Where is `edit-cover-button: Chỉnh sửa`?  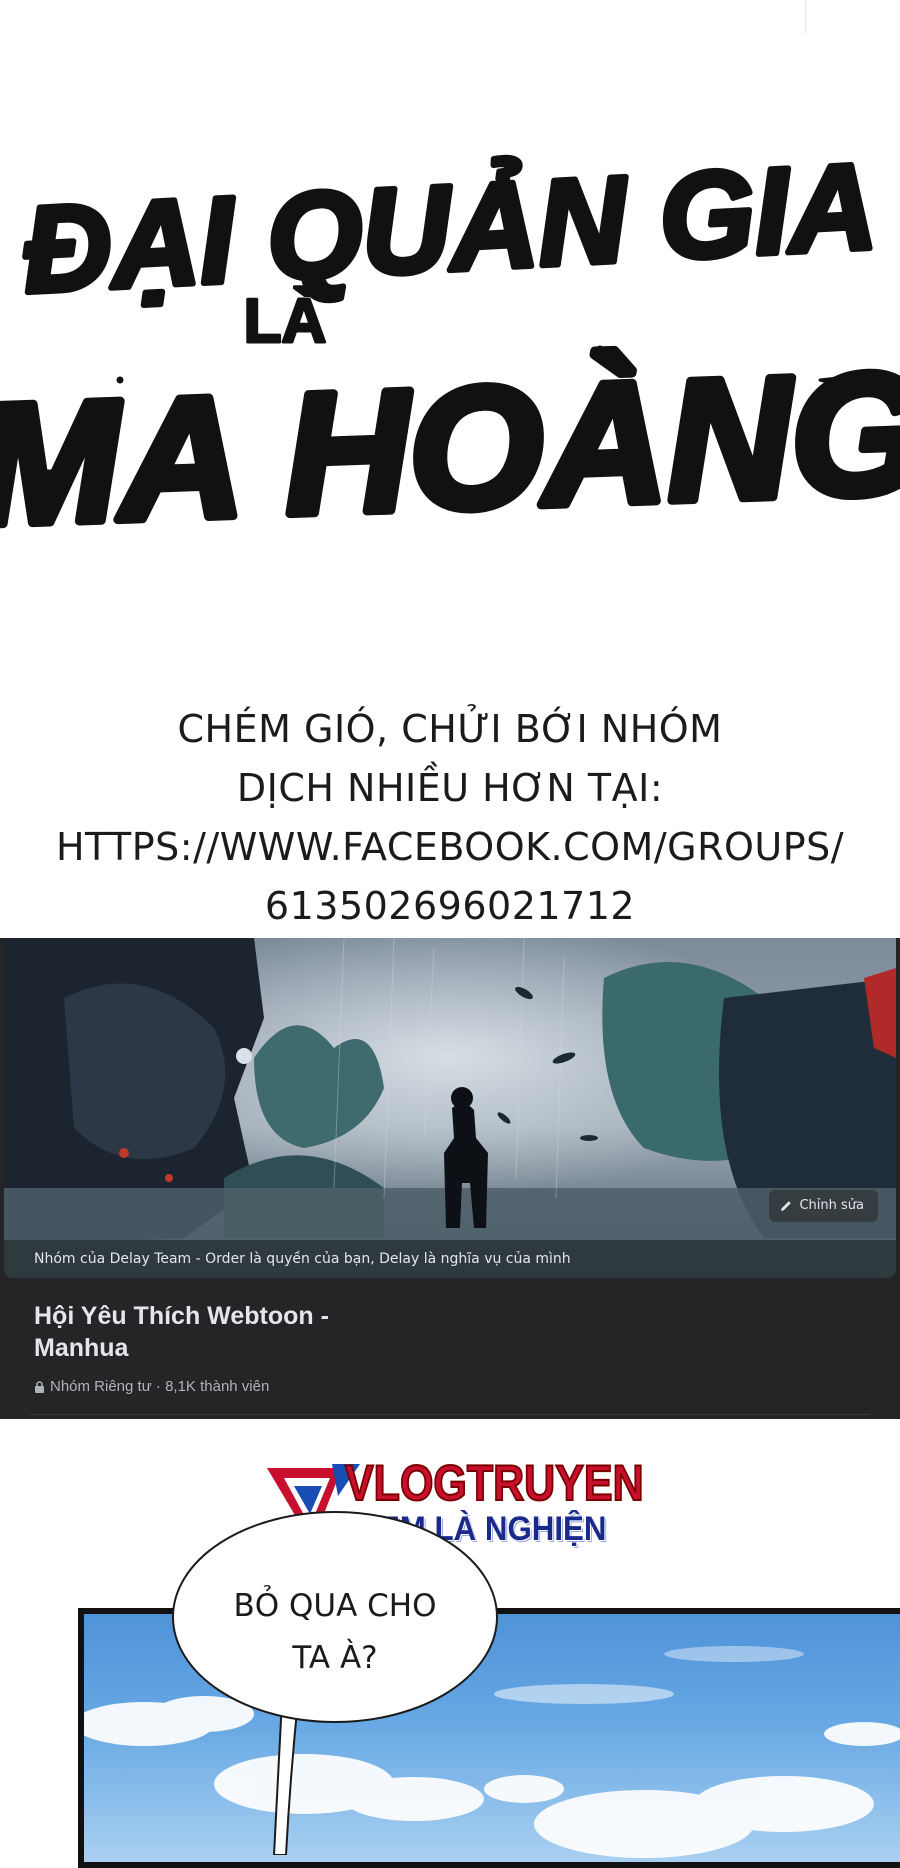
edit-cover-button: Chỉnh sửa is located at coordinates (823, 1206).